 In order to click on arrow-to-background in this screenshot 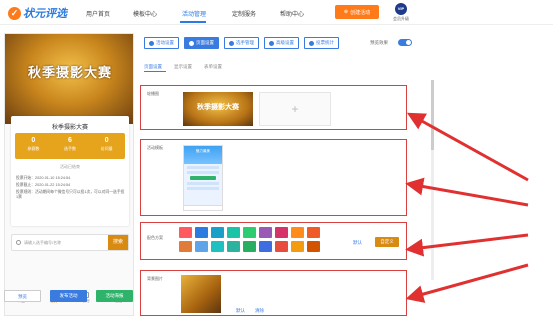, I will do `click(467, 283)`.